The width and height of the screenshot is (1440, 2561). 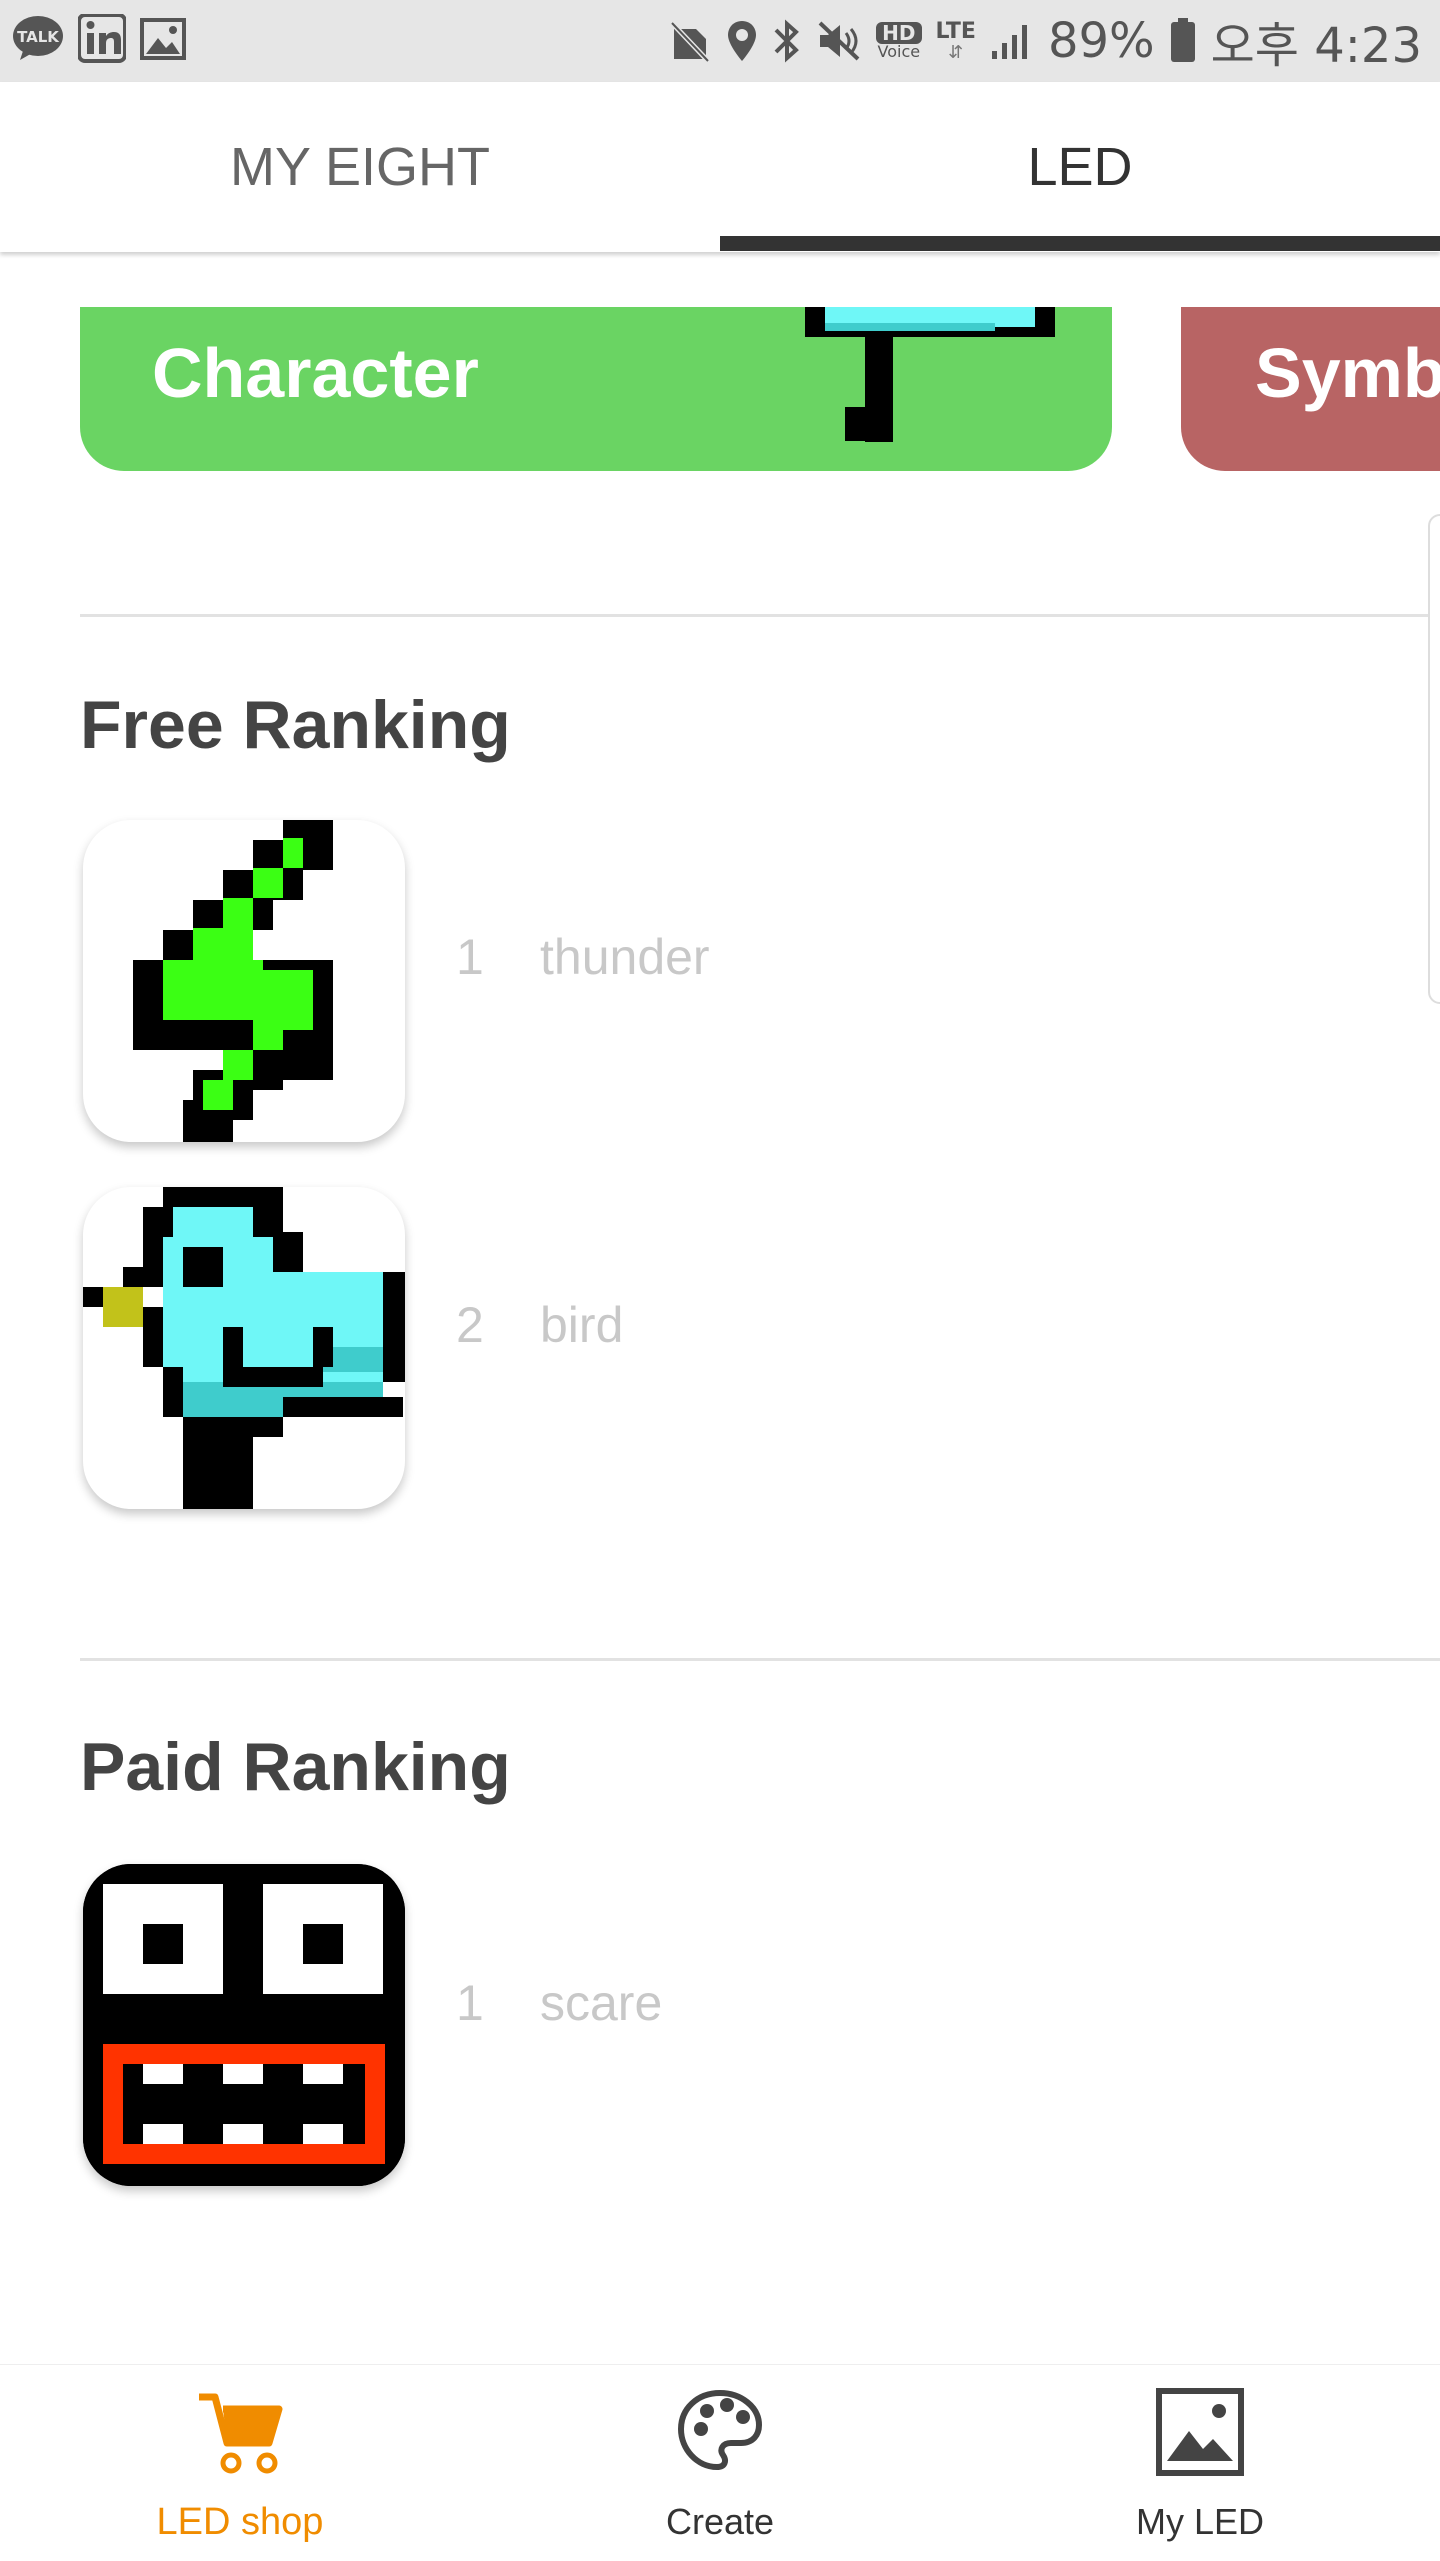 What do you see at coordinates (787, 41) in the screenshot?
I see `bluetooth-icon` at bounding box center [787, 41].